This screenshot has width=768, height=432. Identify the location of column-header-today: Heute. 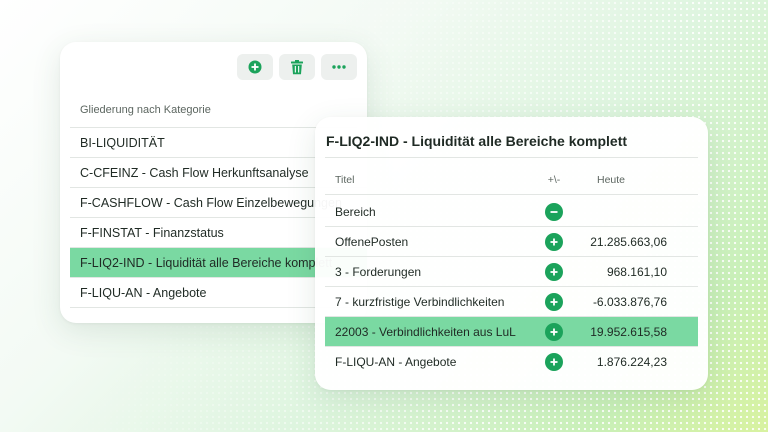
(611, 179).